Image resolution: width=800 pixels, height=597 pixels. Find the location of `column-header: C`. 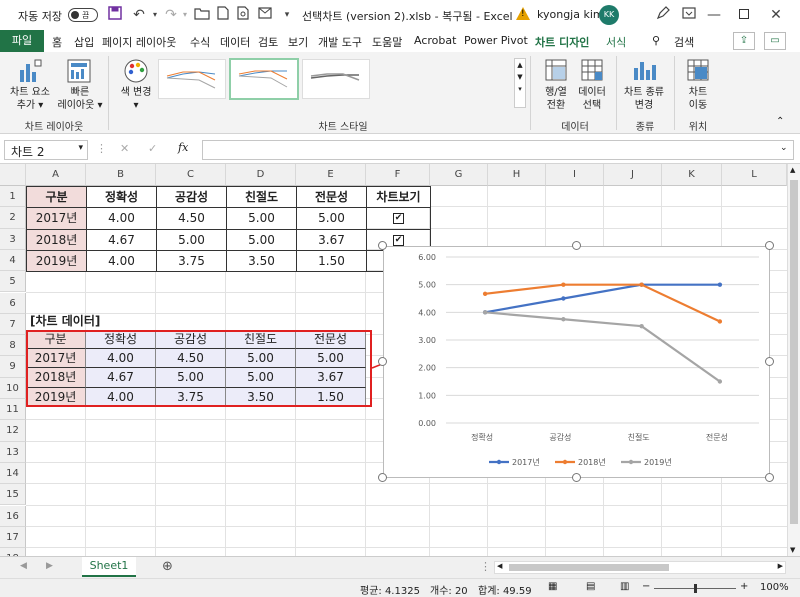

column-header: C is located at coordinates (191, 175).